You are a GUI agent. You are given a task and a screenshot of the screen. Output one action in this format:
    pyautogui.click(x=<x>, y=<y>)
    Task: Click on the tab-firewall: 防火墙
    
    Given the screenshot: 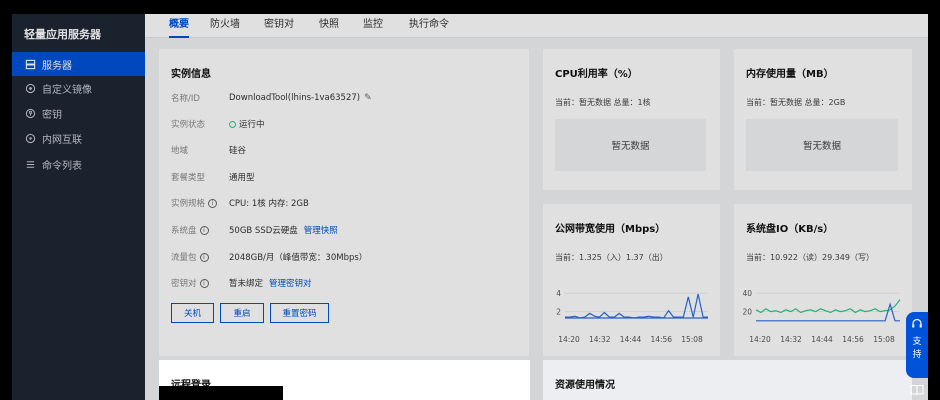 What is the action you would take?
    pyautogui.click(x=225, y=28)
    